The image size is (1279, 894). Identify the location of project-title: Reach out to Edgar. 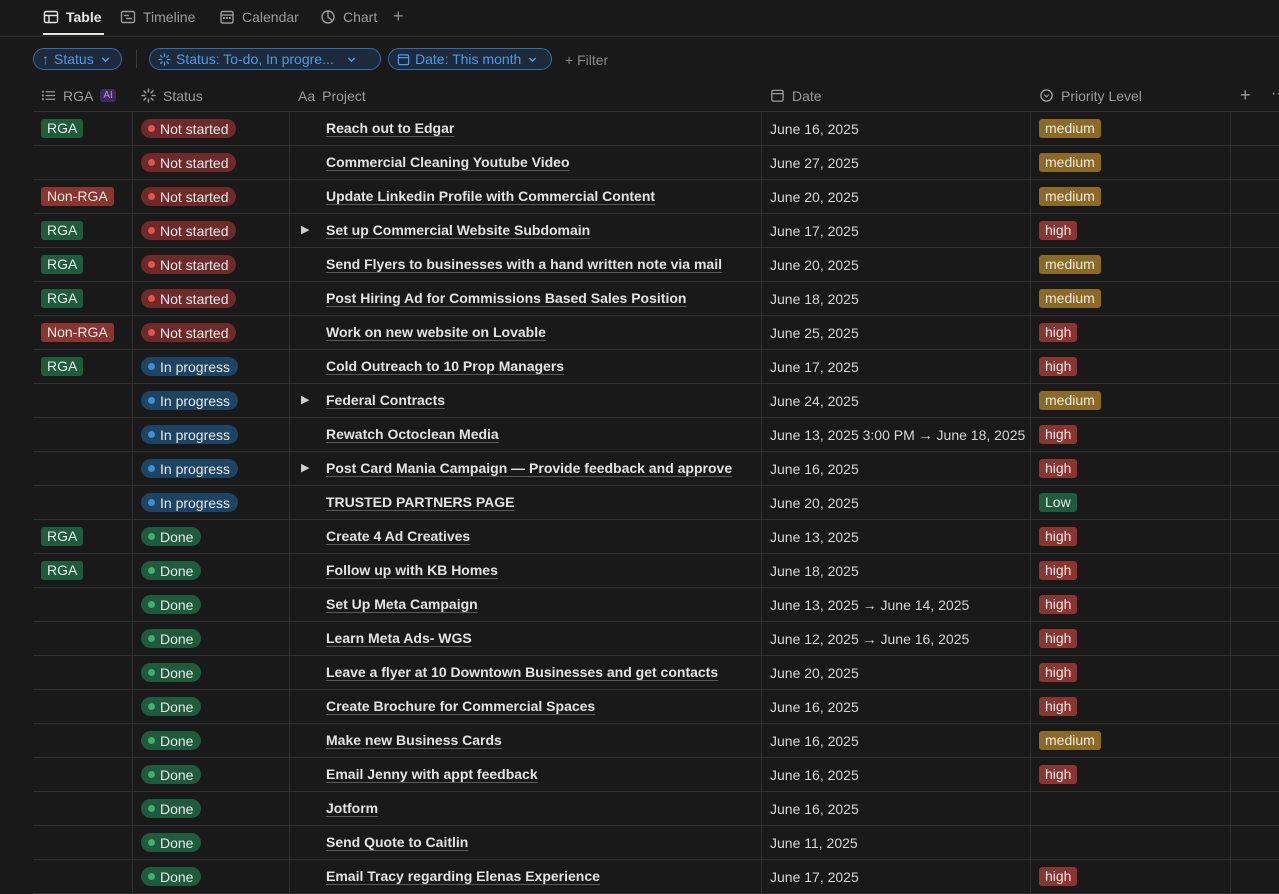
(390, 128).